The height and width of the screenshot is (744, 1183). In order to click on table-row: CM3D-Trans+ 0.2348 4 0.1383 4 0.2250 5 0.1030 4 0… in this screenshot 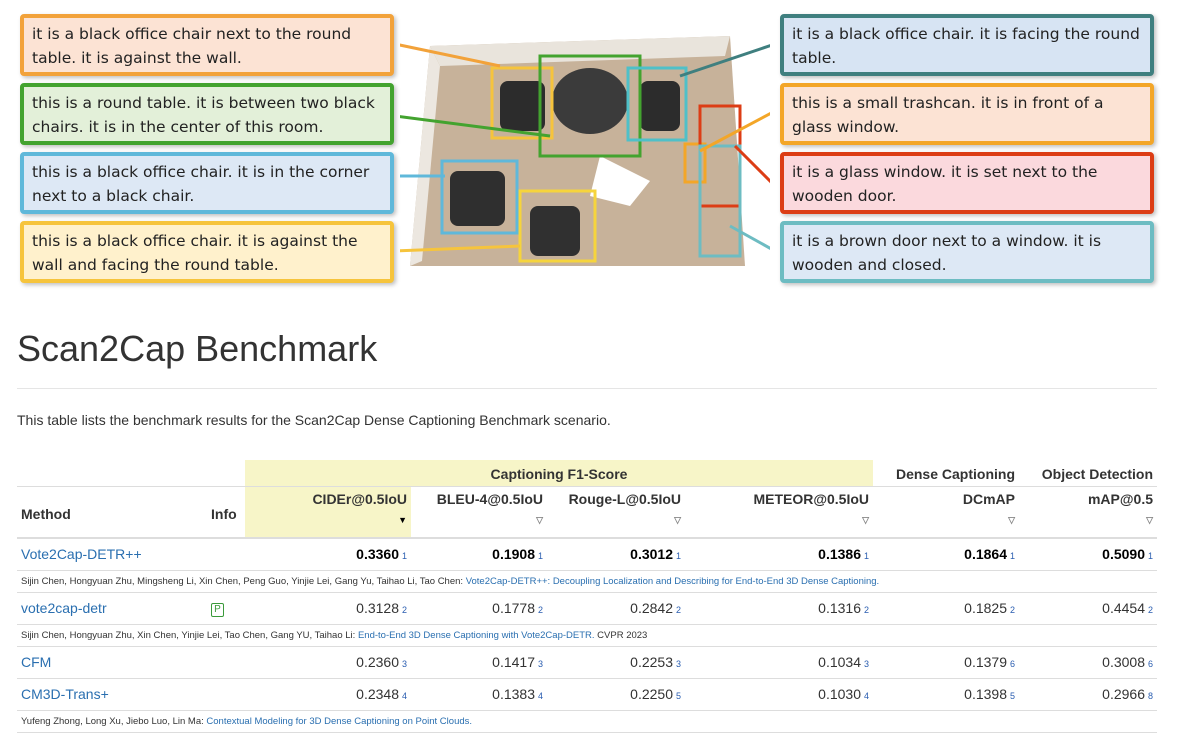, I will do `click(587, 693)`.